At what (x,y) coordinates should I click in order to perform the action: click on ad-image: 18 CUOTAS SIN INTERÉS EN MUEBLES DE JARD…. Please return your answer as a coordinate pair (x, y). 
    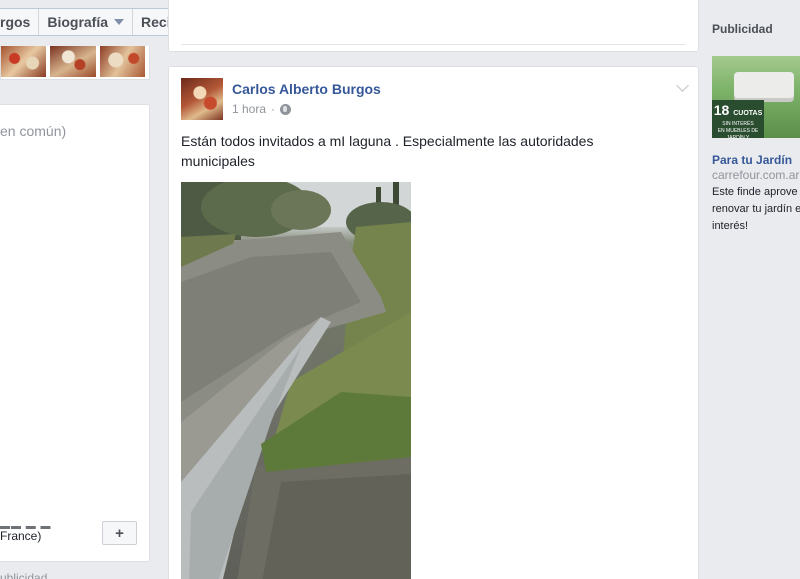
    Looking at the image, I should click on (756, 97).